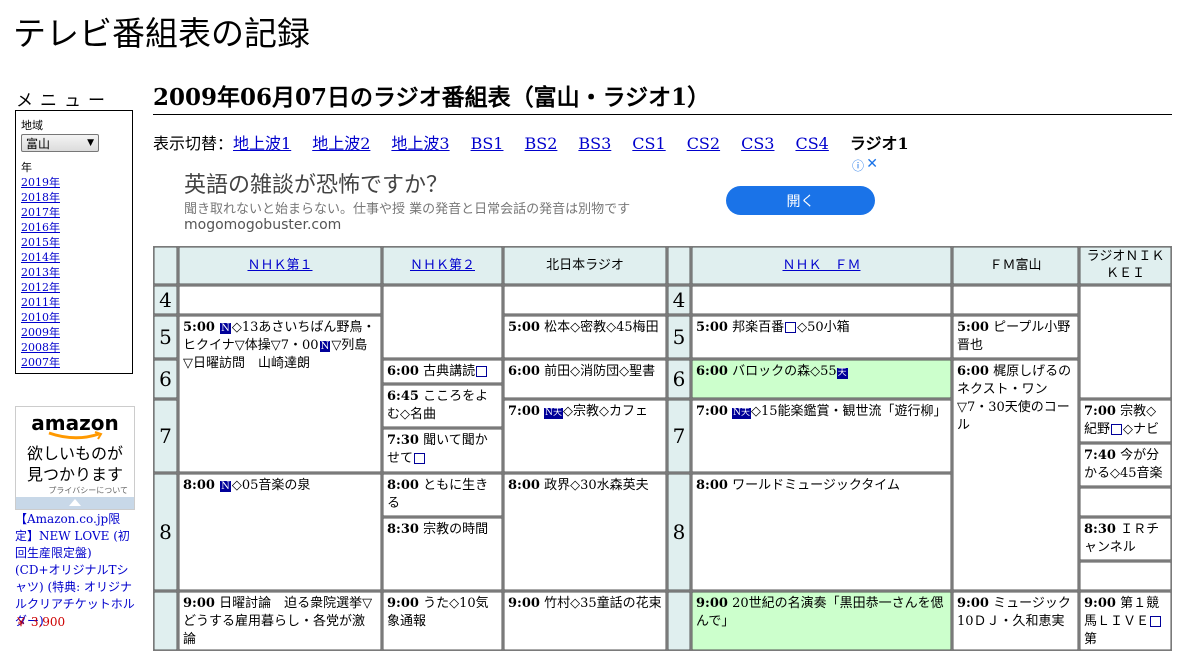  I want to click on program-cell: 9:00 ミュージック10ＤＪ・久和恵実, so click(1015, 621).